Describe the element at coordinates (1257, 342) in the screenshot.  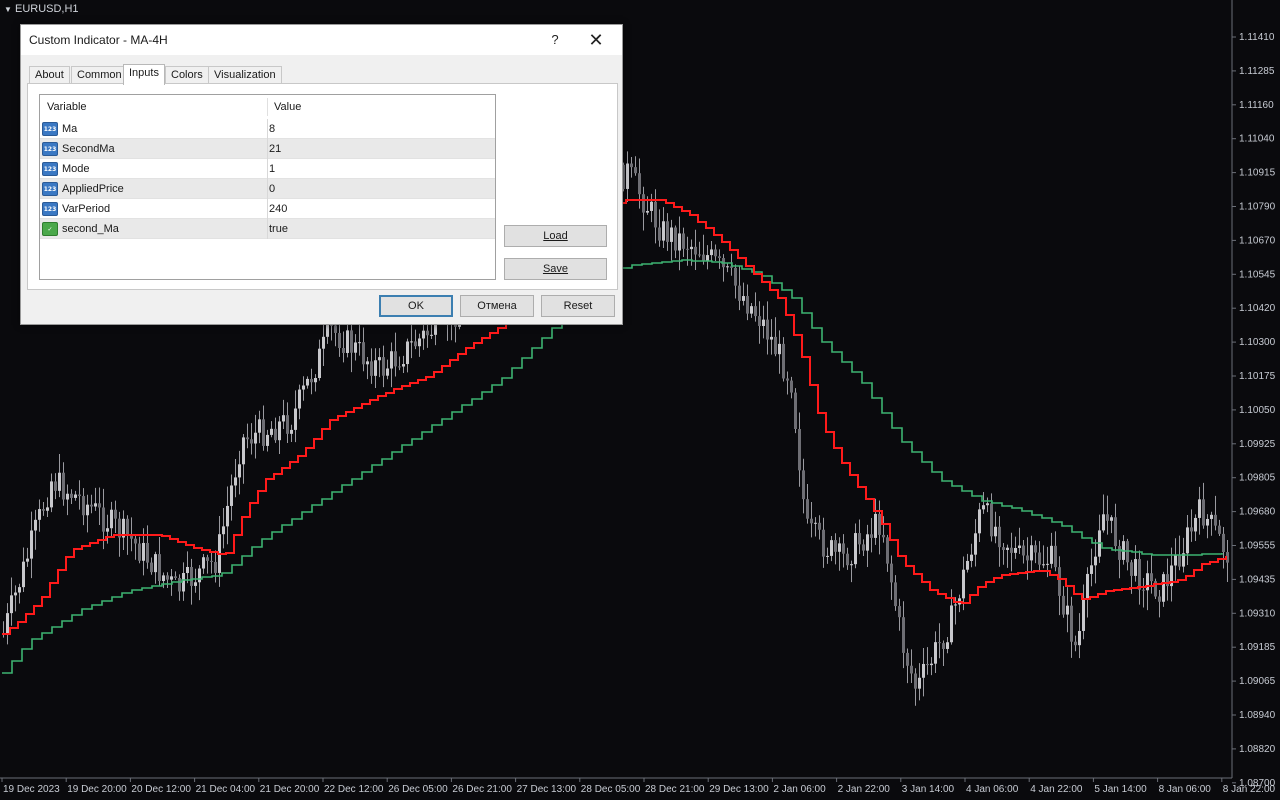
I see `price-label: 1.10300` at that location.